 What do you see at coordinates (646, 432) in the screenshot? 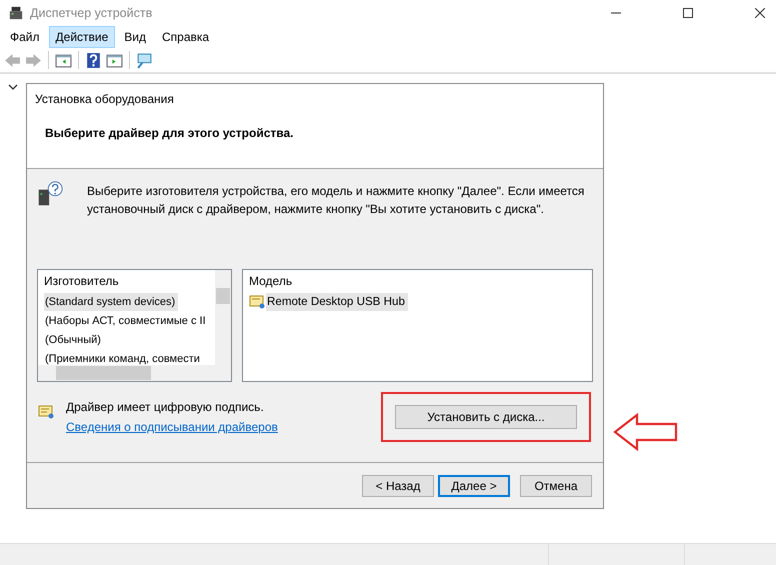
I see `arrow-icon` at bounding box center [646, 432].